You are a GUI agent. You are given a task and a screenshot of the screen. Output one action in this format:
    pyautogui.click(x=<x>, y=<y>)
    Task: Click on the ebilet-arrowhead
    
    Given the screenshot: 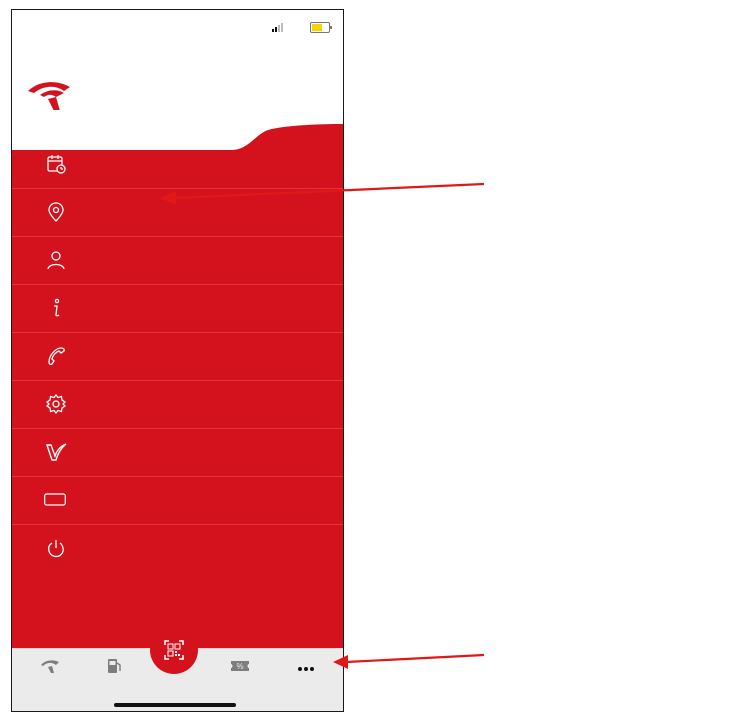 What is the action you would take?
    pyautogui.click(x=168, y=198)
    